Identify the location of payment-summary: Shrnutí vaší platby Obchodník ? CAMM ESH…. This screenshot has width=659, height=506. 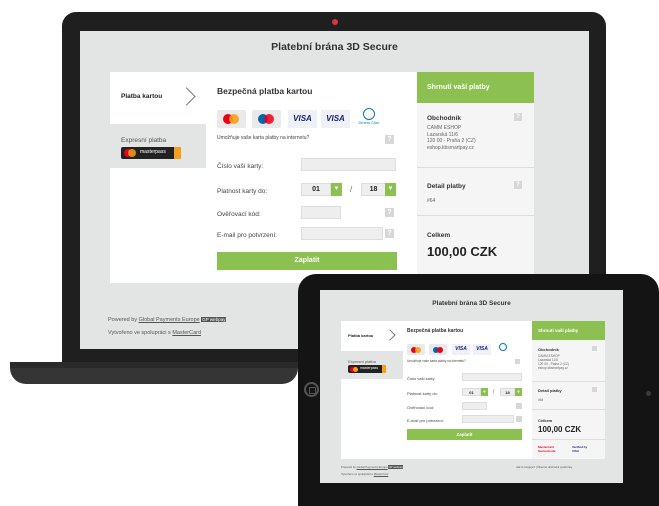
(475, 177).